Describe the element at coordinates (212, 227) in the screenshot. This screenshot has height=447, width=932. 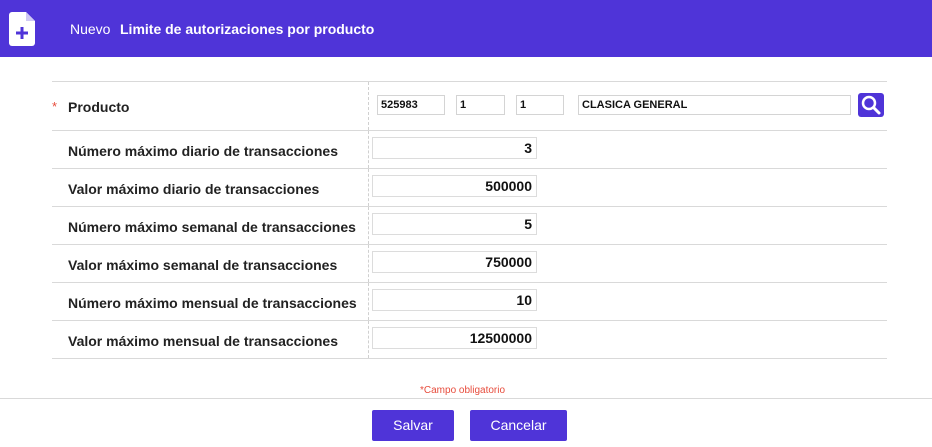
I see `field-label: Número máximo semanal de transacciones` at that location.